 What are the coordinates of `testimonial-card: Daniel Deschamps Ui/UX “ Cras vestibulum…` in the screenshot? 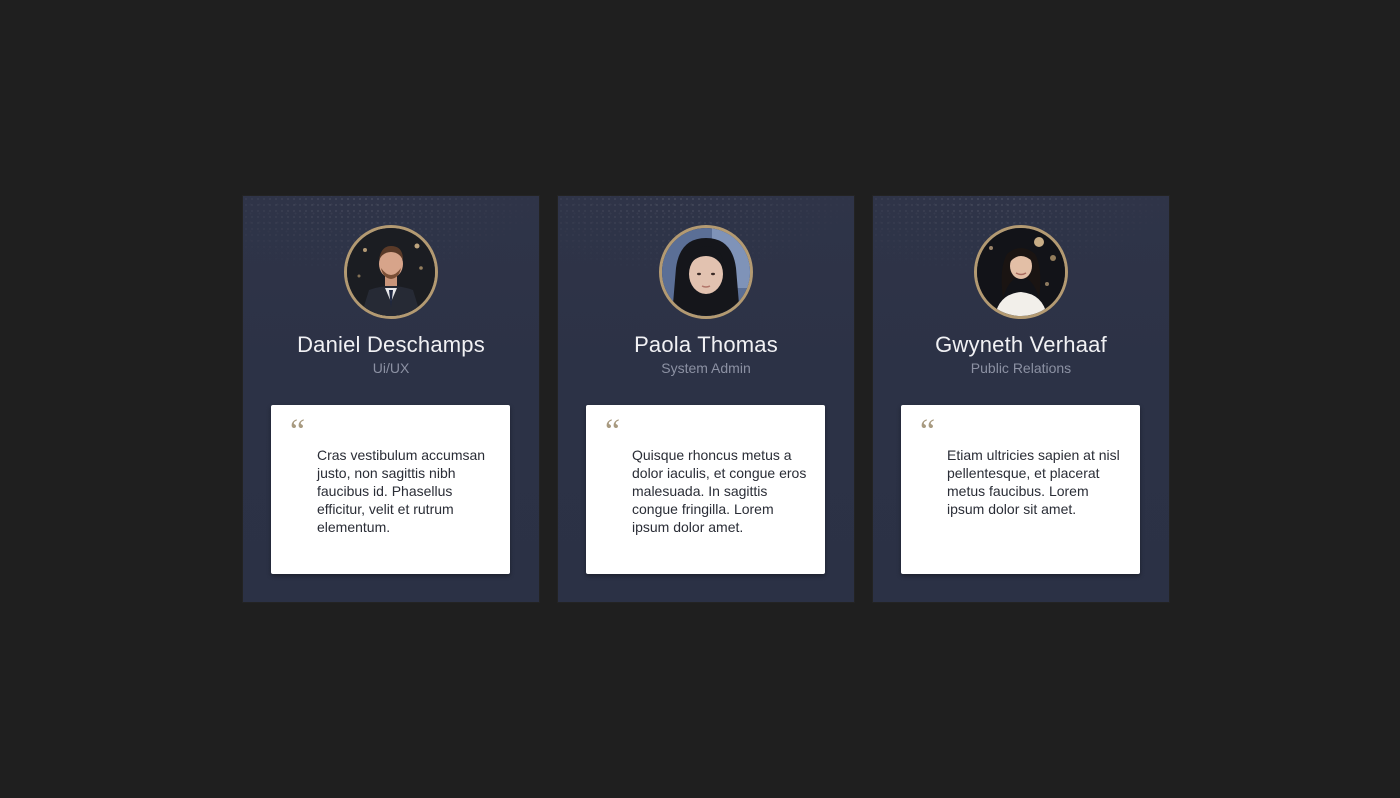 It's located at (391, 399).